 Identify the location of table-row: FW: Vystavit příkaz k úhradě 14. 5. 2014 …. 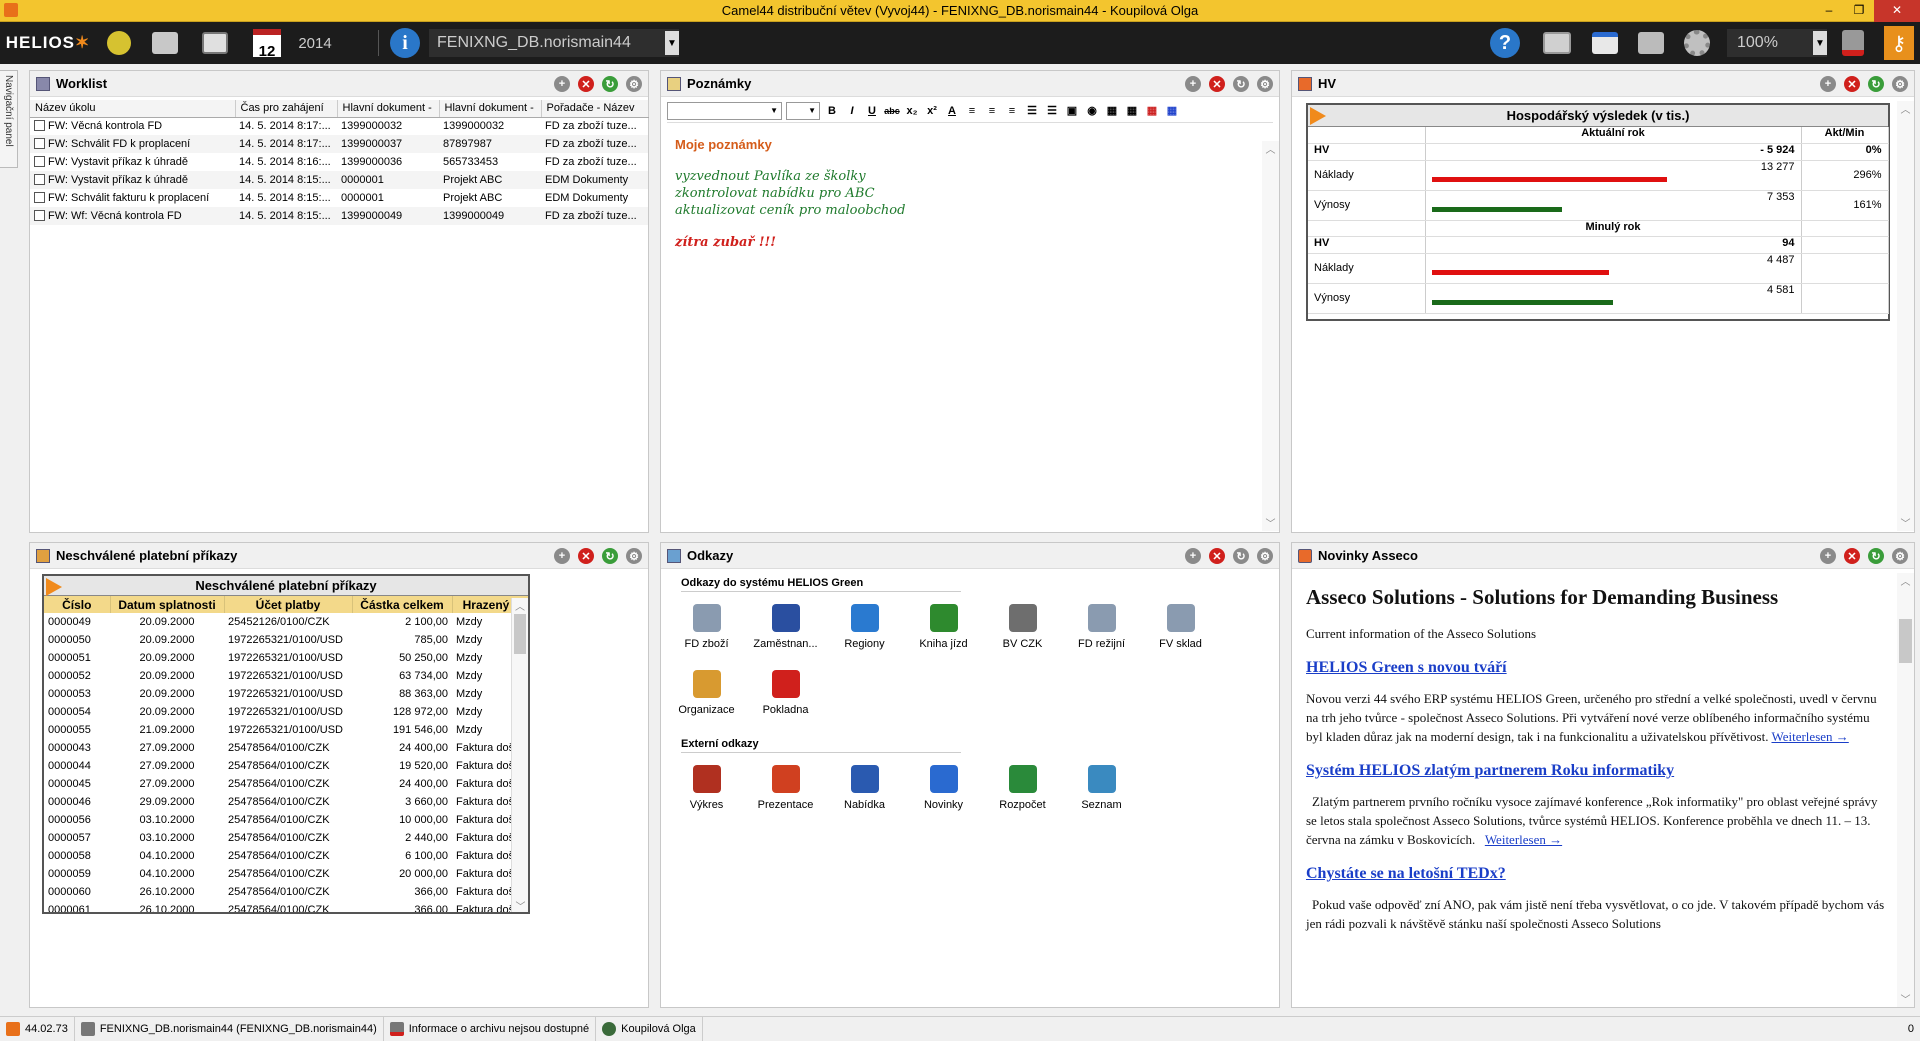
(339, 162).